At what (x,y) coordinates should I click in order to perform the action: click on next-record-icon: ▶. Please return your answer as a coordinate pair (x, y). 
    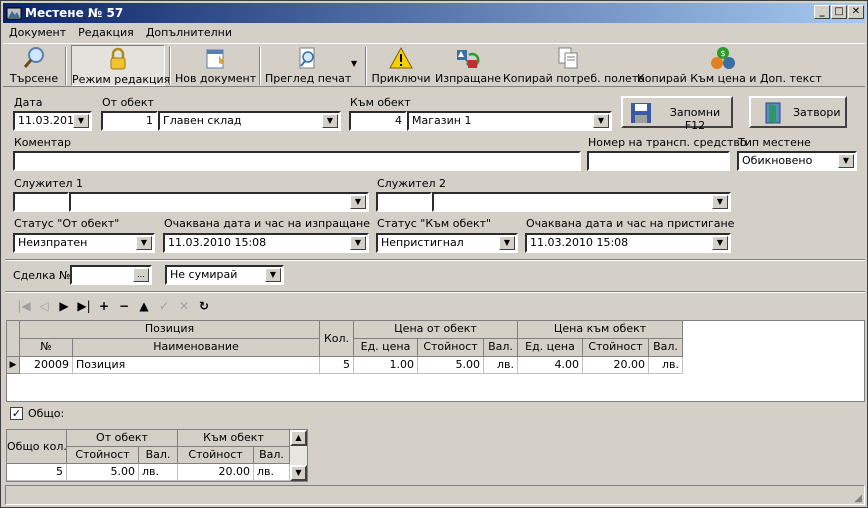
    Looking at the image, I should click on (64, 306).